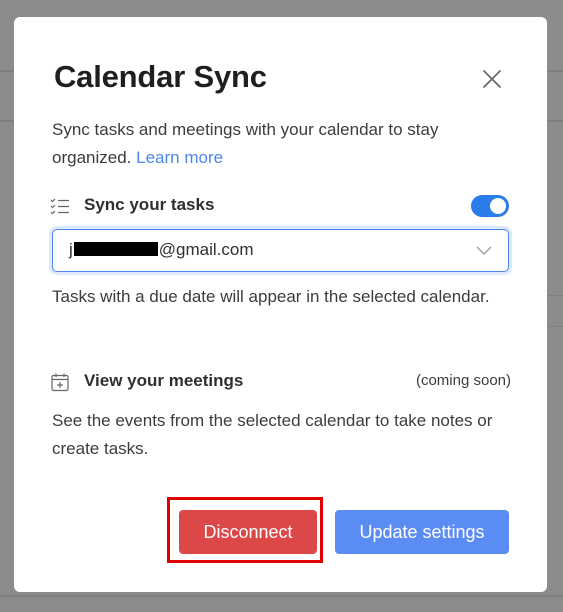  Describe the element at coordinates (115, 248) in the screenshot. I see `redaction-bar` at that location.